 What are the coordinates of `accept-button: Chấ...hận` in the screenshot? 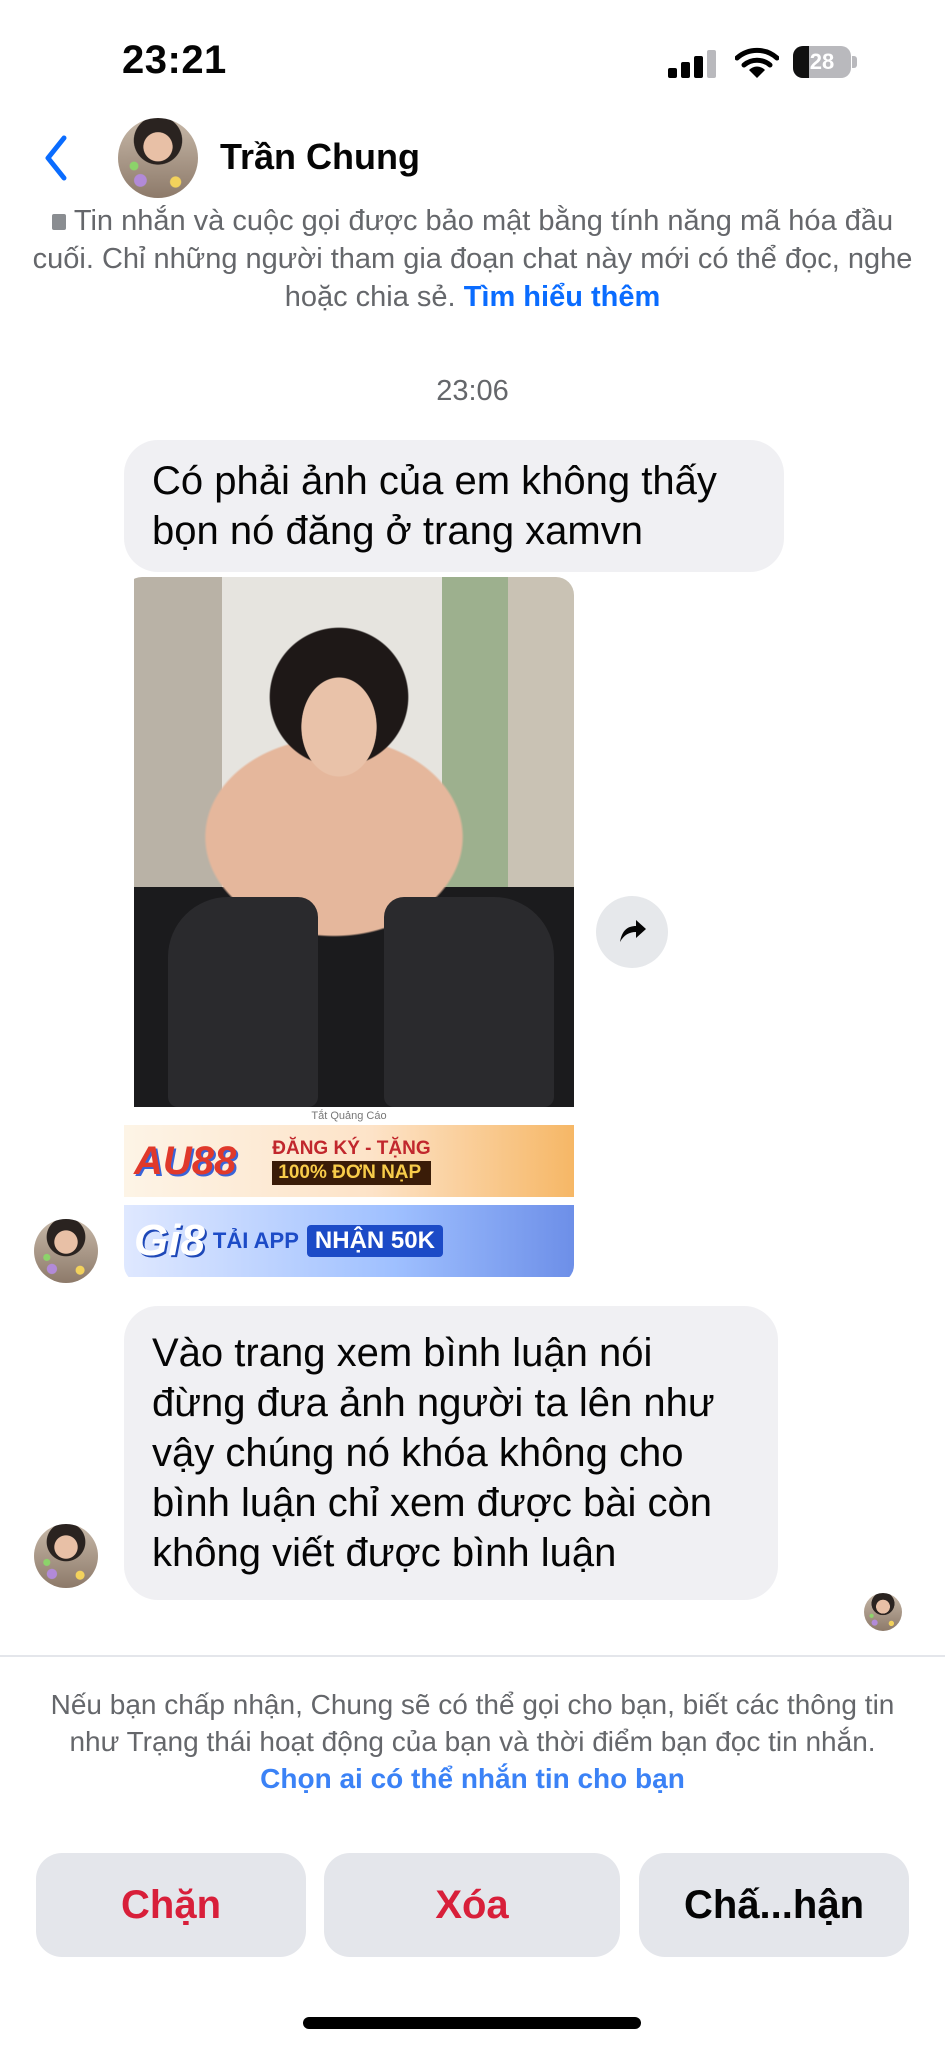 It's located at (774, 1905).